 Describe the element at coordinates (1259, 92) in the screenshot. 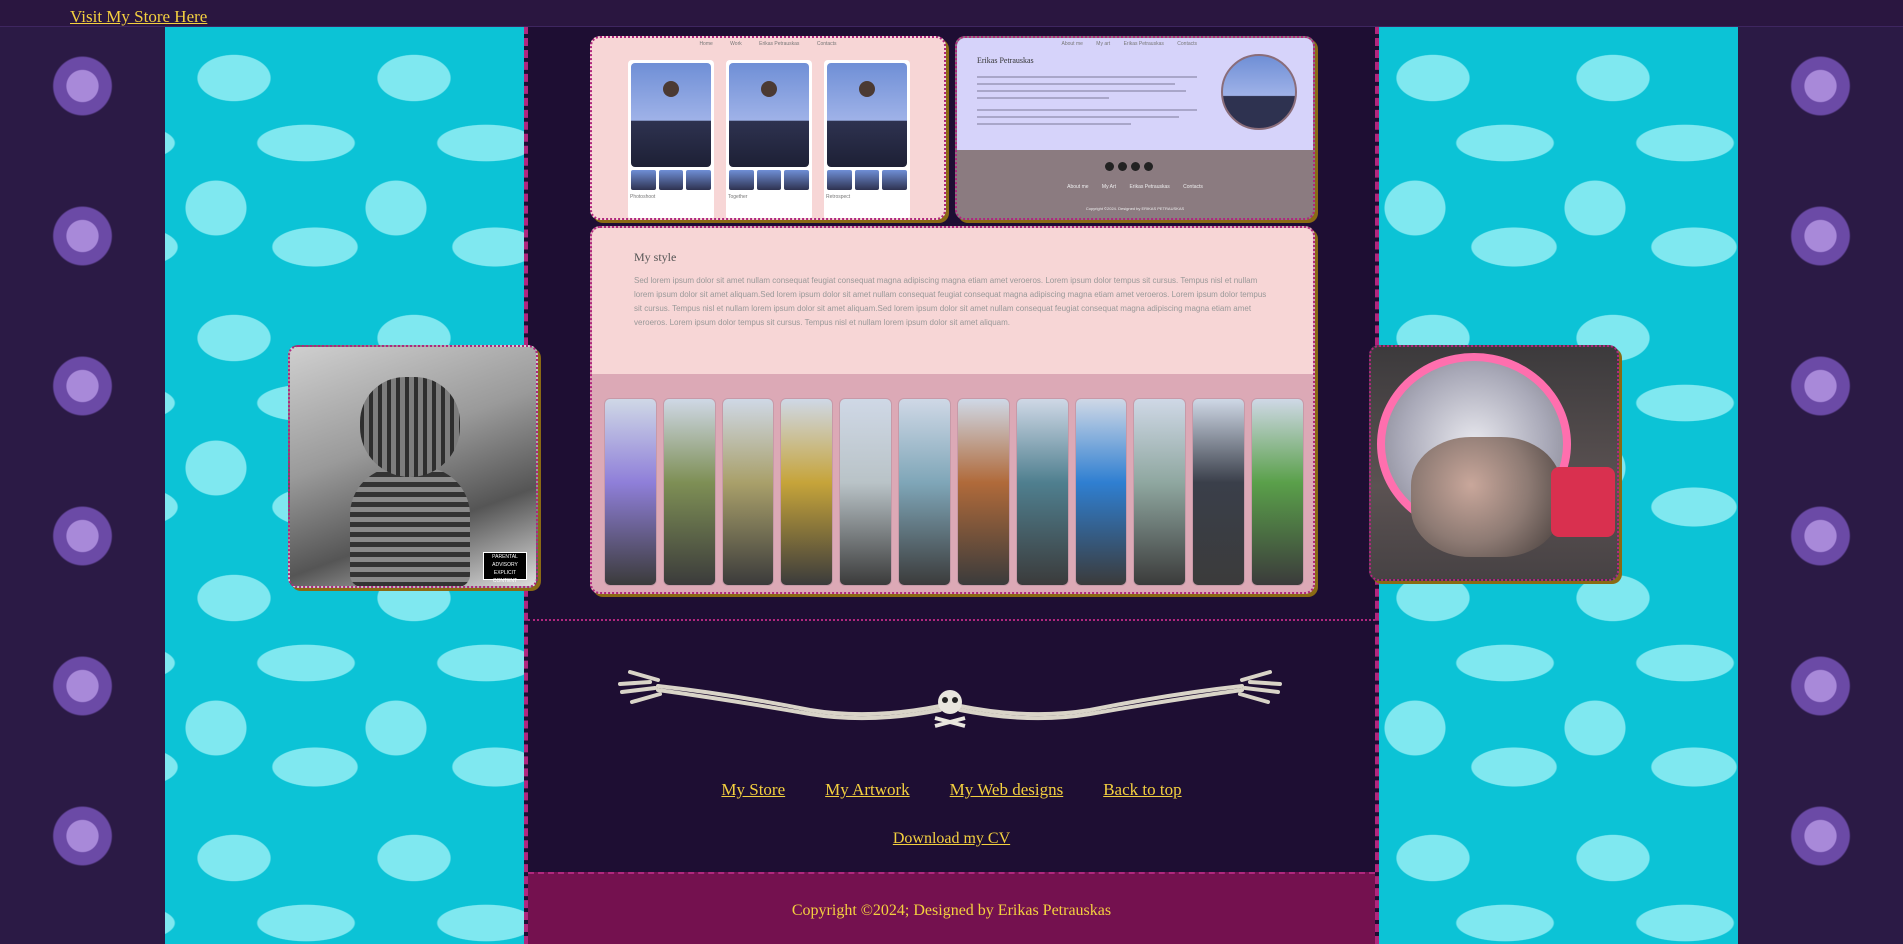

I see `preview-avatar` at that location.